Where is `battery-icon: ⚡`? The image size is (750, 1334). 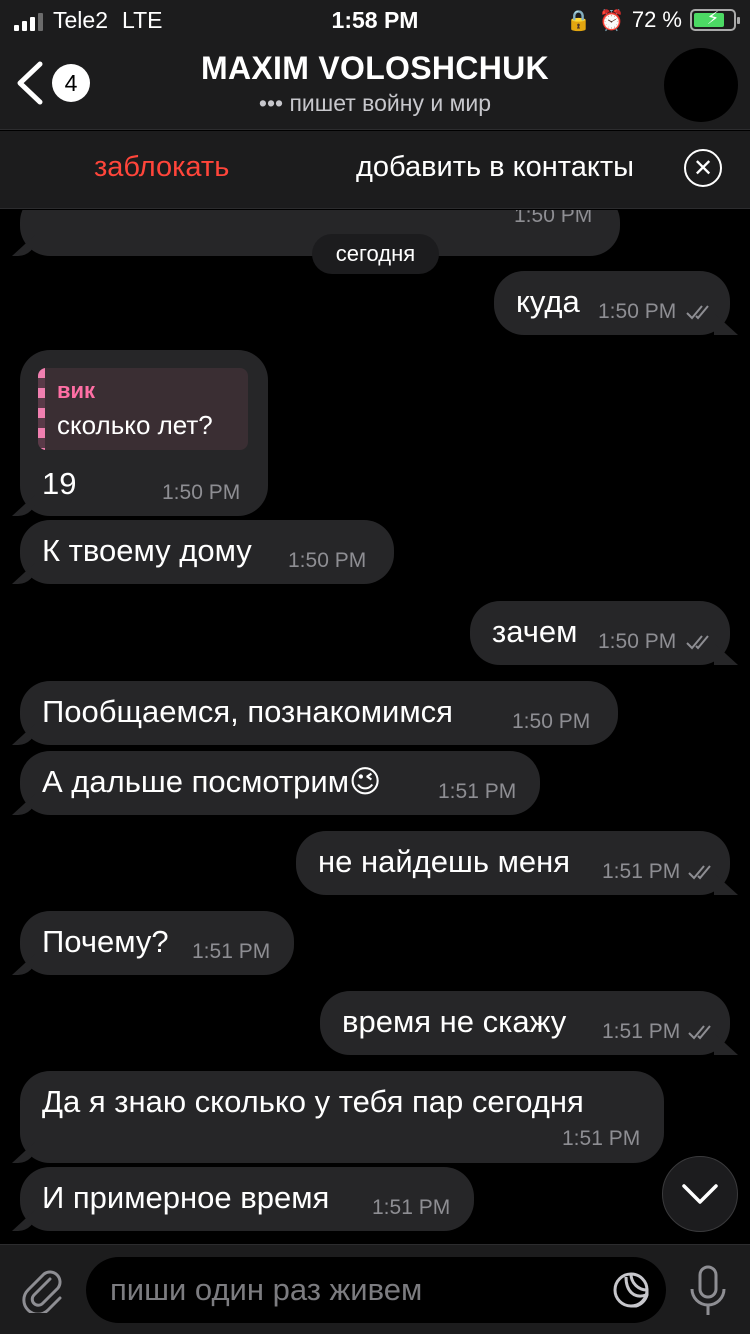 battery-icon: ⚡ is located at coordinates (715, 19).